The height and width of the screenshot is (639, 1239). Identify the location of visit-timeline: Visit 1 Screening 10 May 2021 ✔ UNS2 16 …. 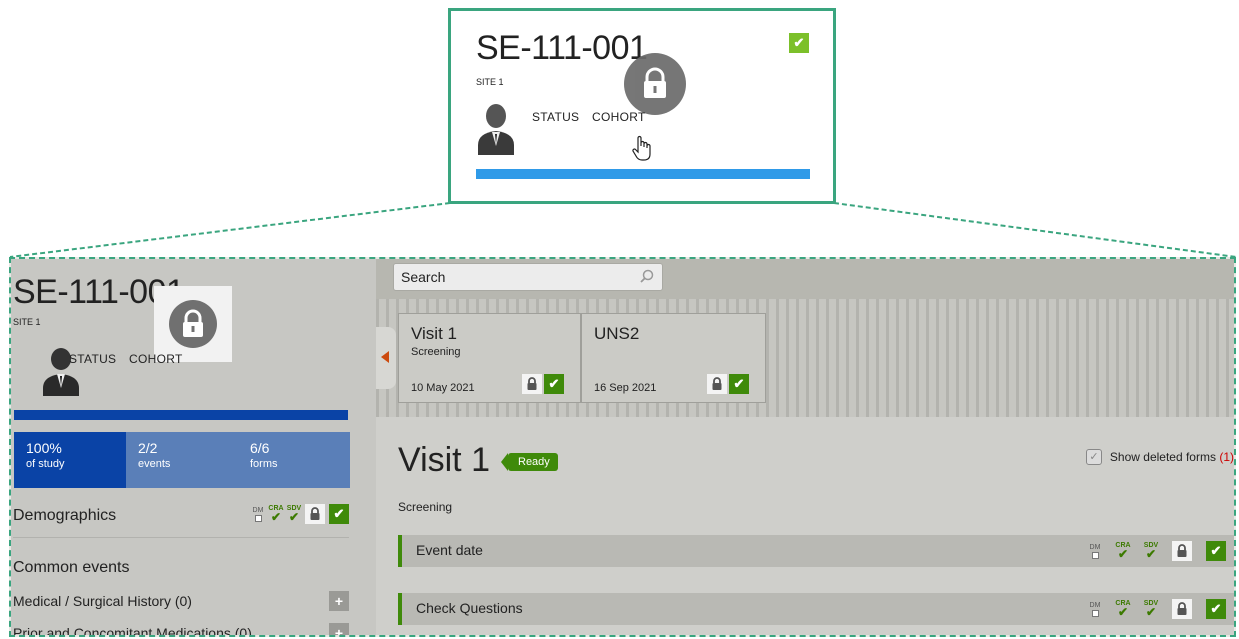
(805, 359).